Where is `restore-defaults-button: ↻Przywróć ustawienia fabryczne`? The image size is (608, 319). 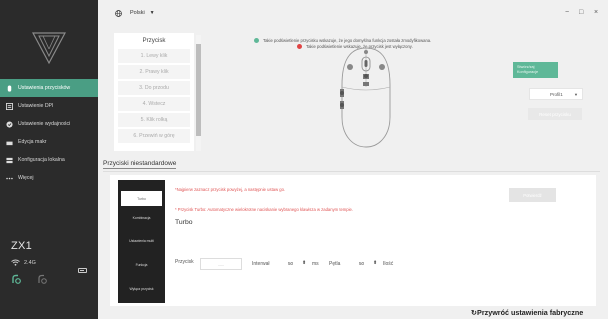
restore-defaults-button: ↻Przywróć ustawienia fabryczne is located at coordinates (527, 312).